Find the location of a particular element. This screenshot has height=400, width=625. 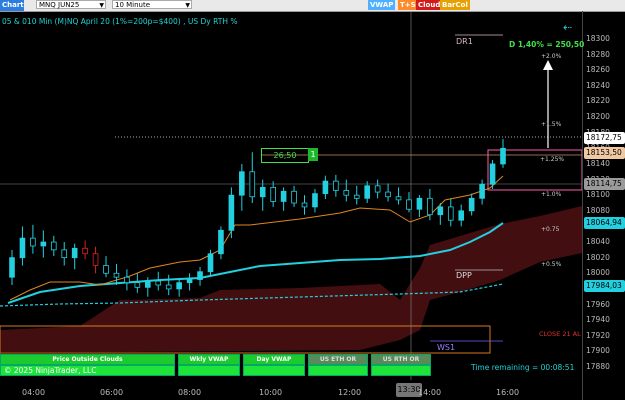

weekly-vwap-button: Wkly VWAP is located at coordinates (209, 359).